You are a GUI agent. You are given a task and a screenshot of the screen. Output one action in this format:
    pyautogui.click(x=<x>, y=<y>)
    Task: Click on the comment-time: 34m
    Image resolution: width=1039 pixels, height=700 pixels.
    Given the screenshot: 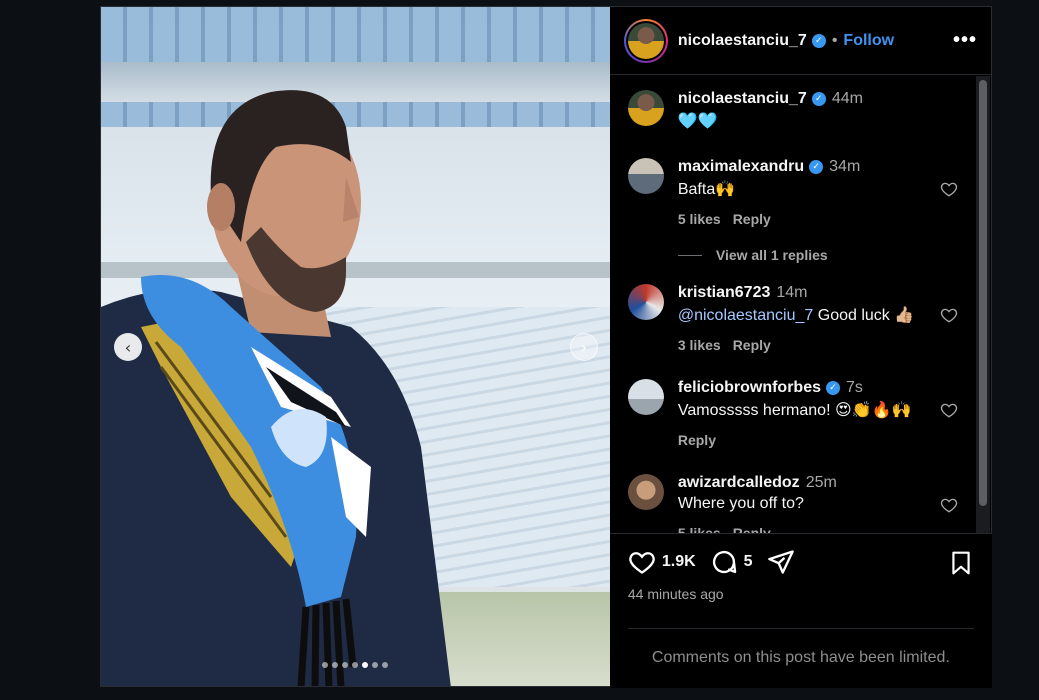 What is the action you would take?
    pyautogui.click(x=845, y=166)
    